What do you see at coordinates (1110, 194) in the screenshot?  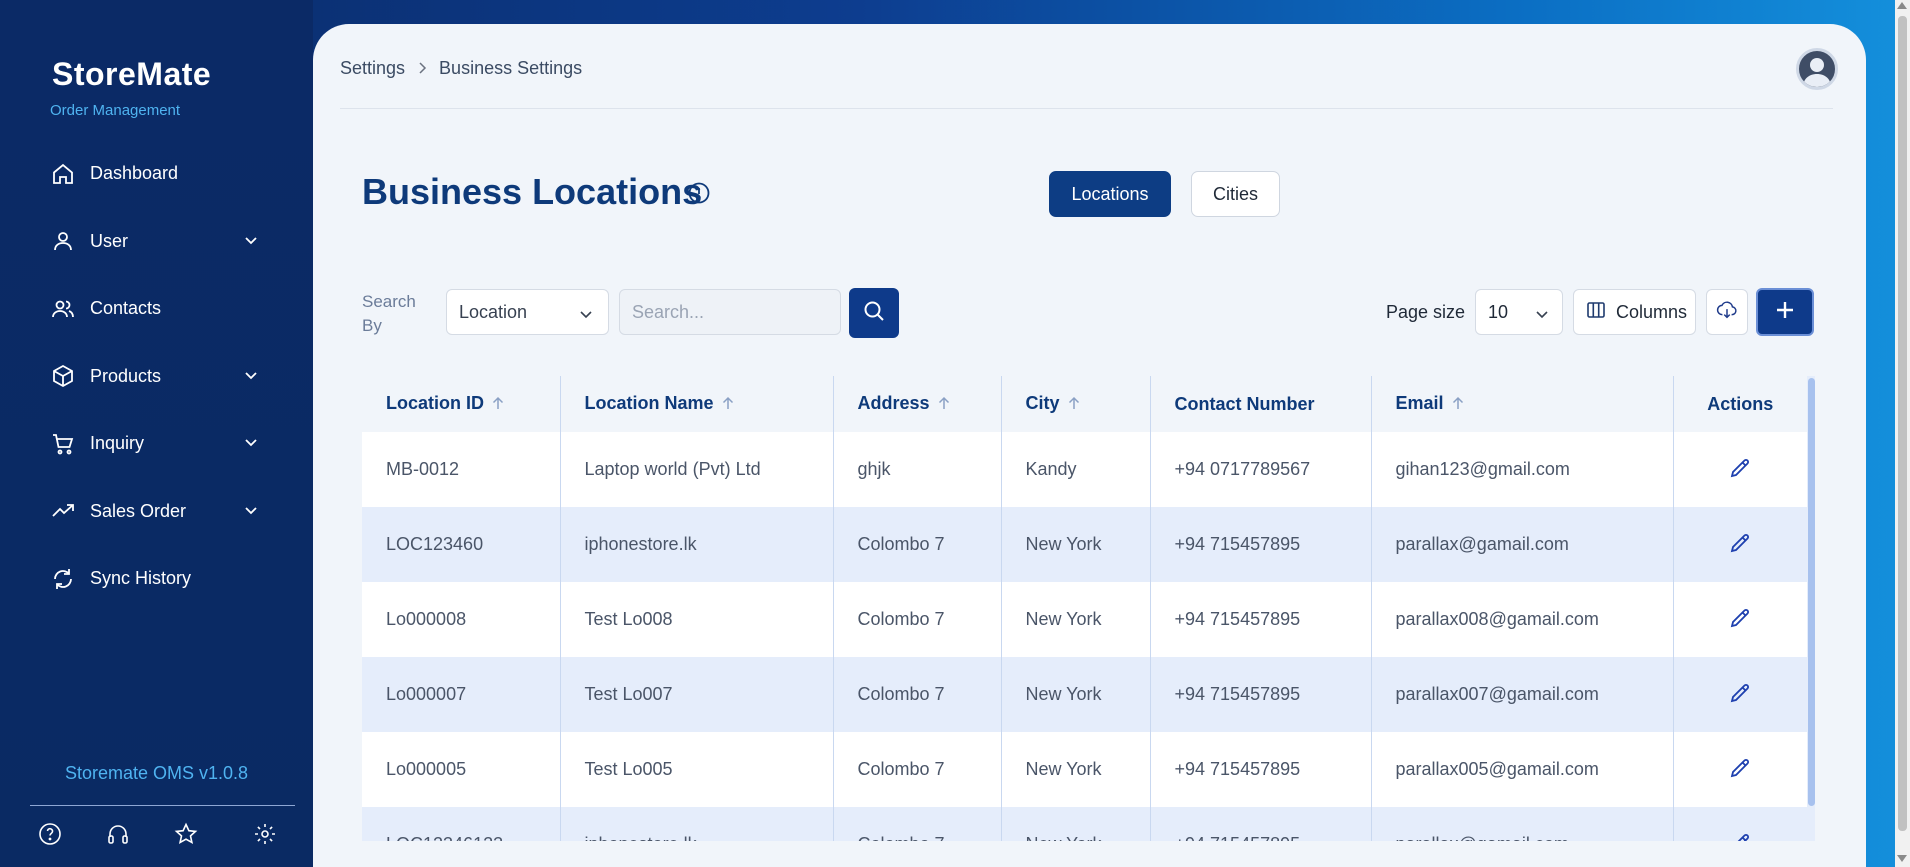 I see `tab-locations: Locations` at bounding box center [1110, 194].